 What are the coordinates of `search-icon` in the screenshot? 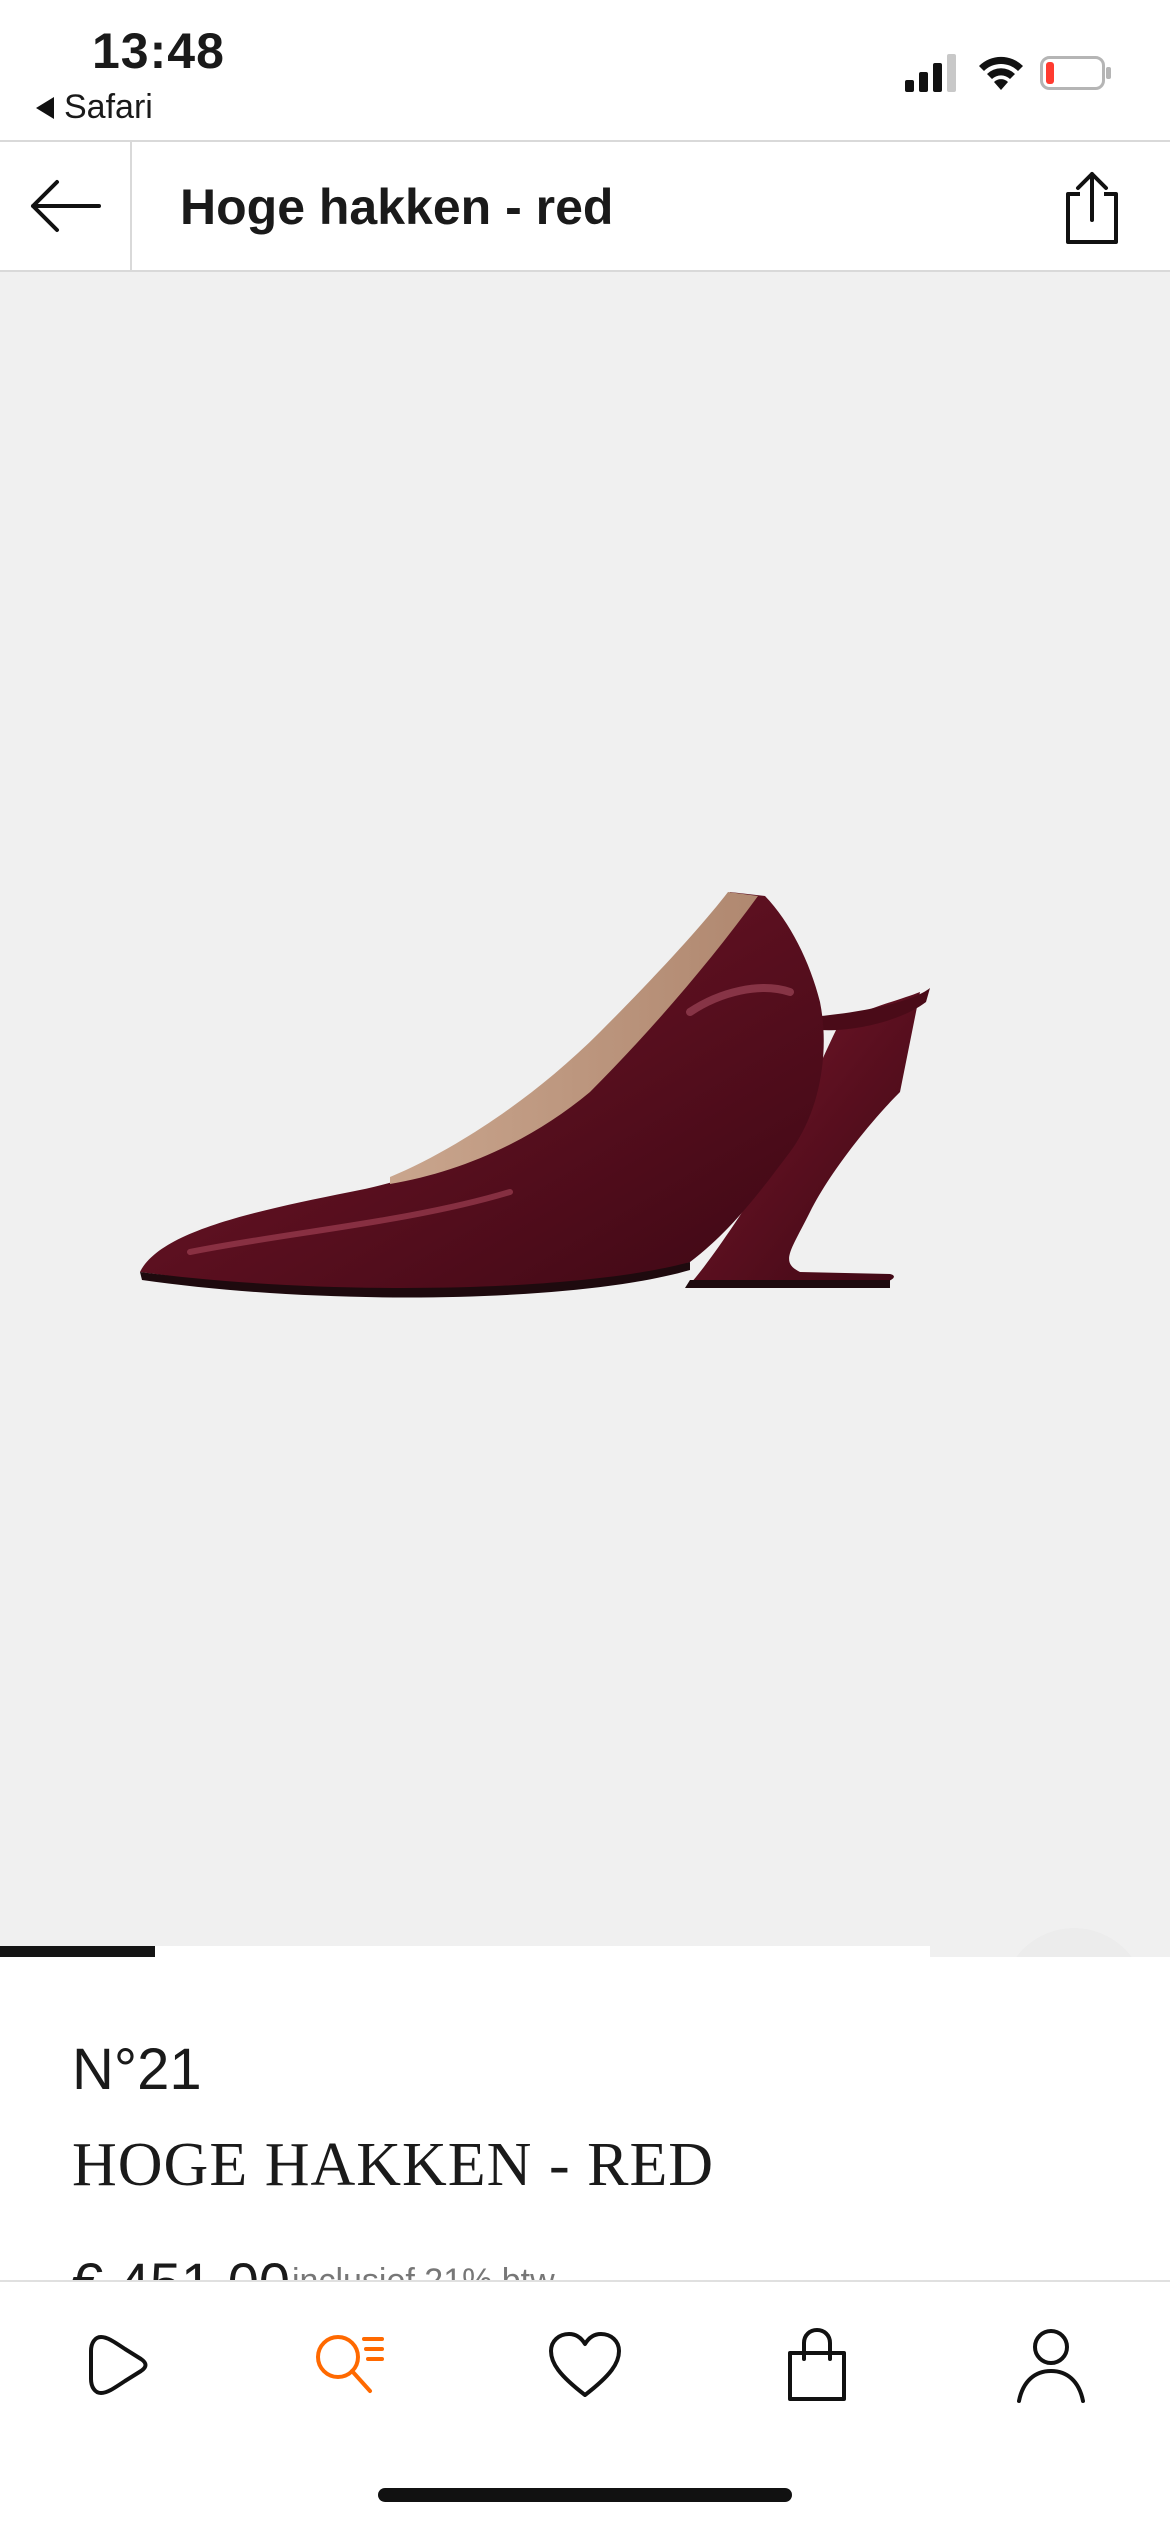 It's located at (350, 2364).